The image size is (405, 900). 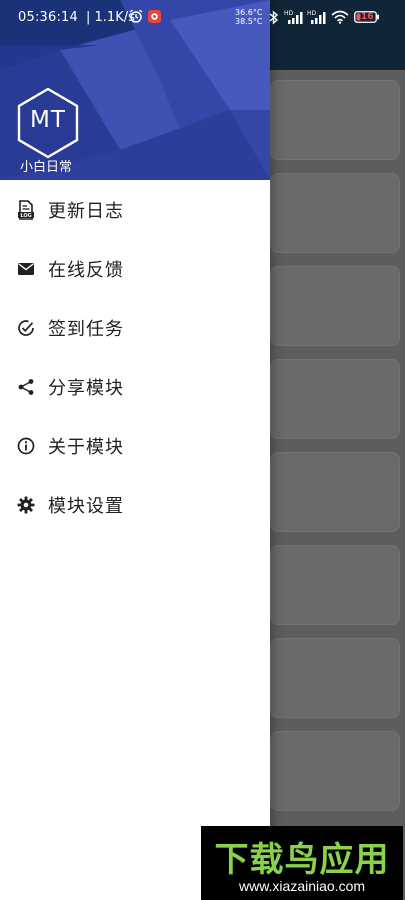 I want to click on menu-item-feedback: 在线反馈, so click(x=135, y=268).